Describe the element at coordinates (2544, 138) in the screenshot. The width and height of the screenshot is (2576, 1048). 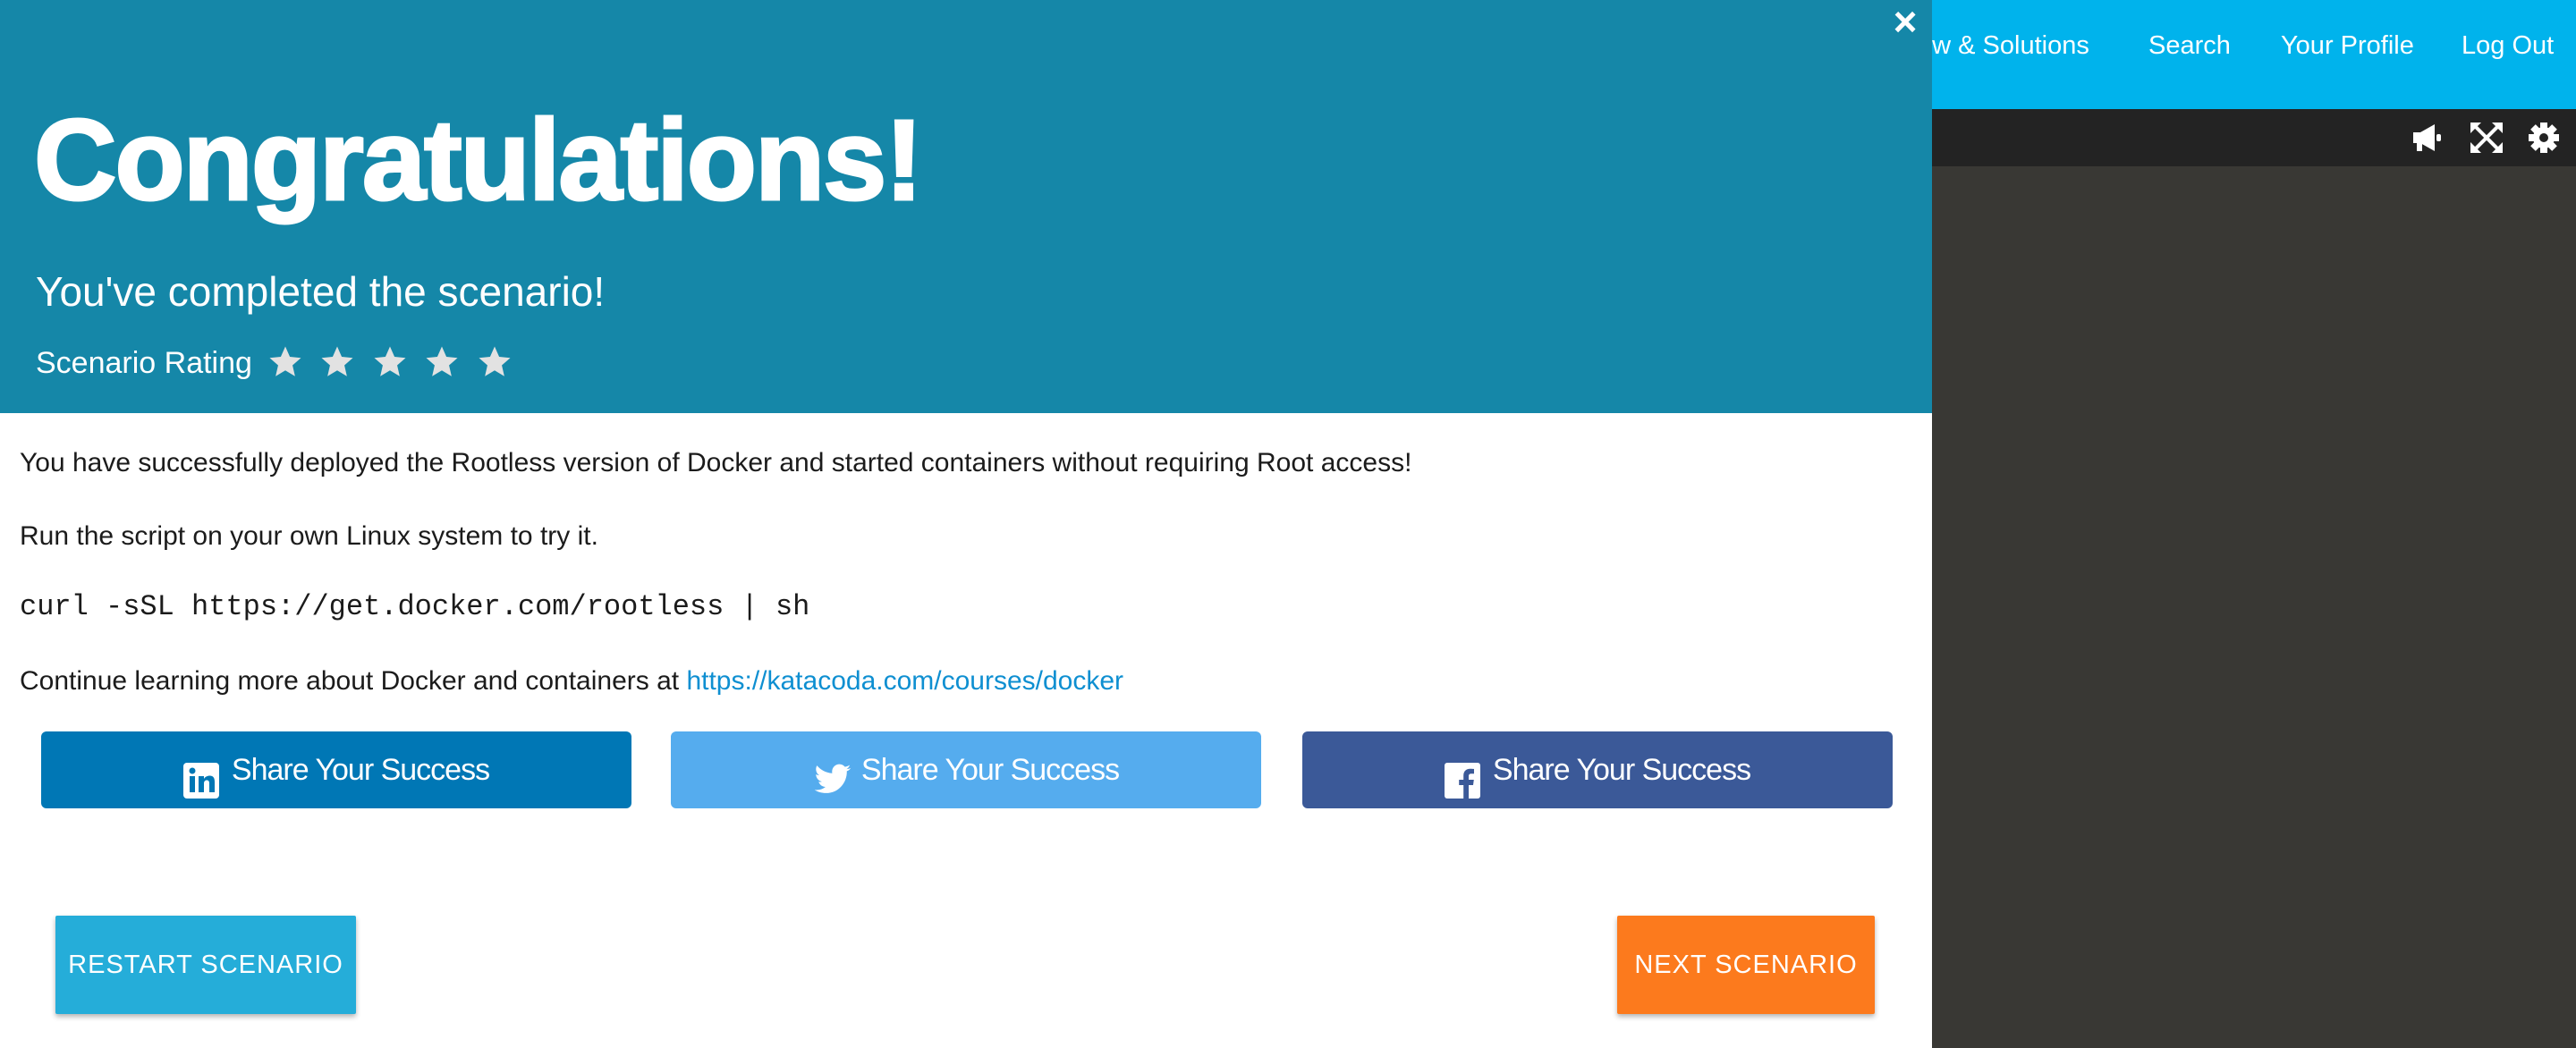
I see `gear-icon` at that location.